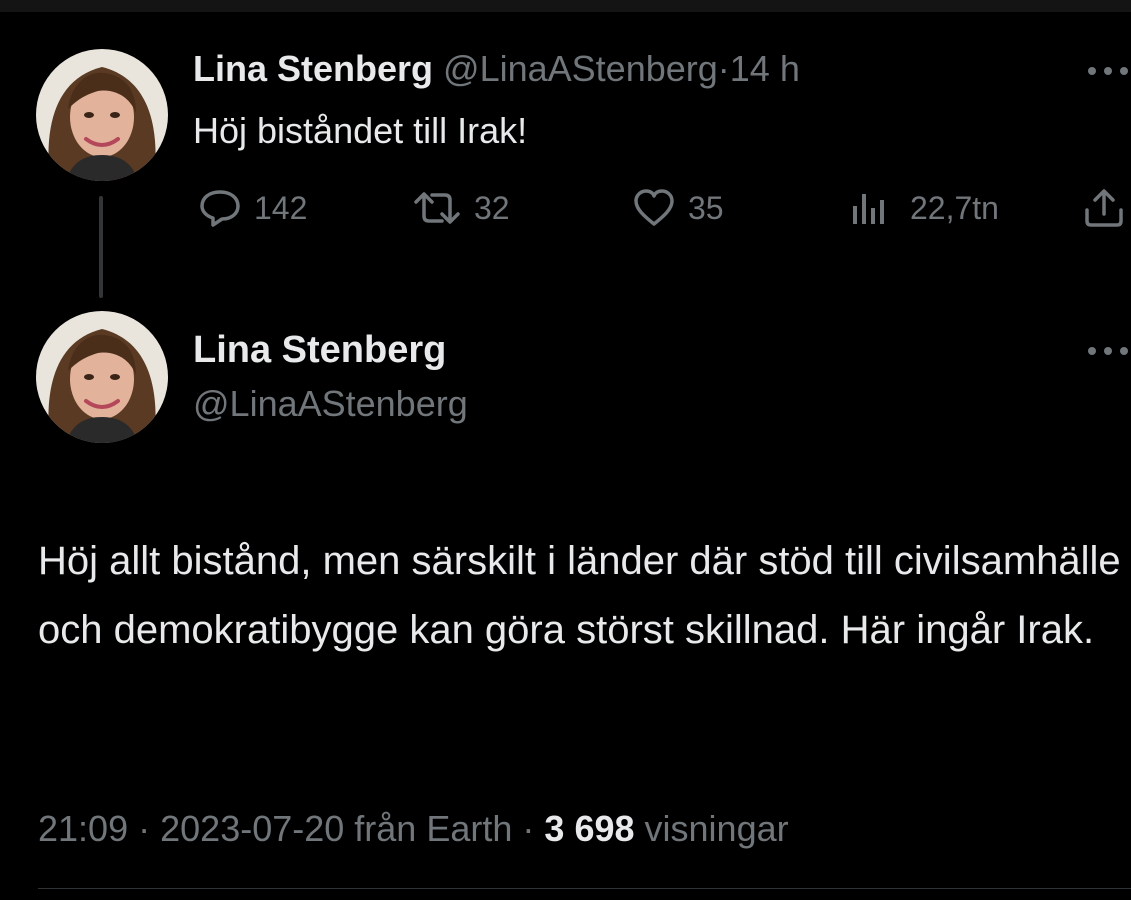 The image size is (1131, 900). I want to click on share-button, so click(1104, 208).